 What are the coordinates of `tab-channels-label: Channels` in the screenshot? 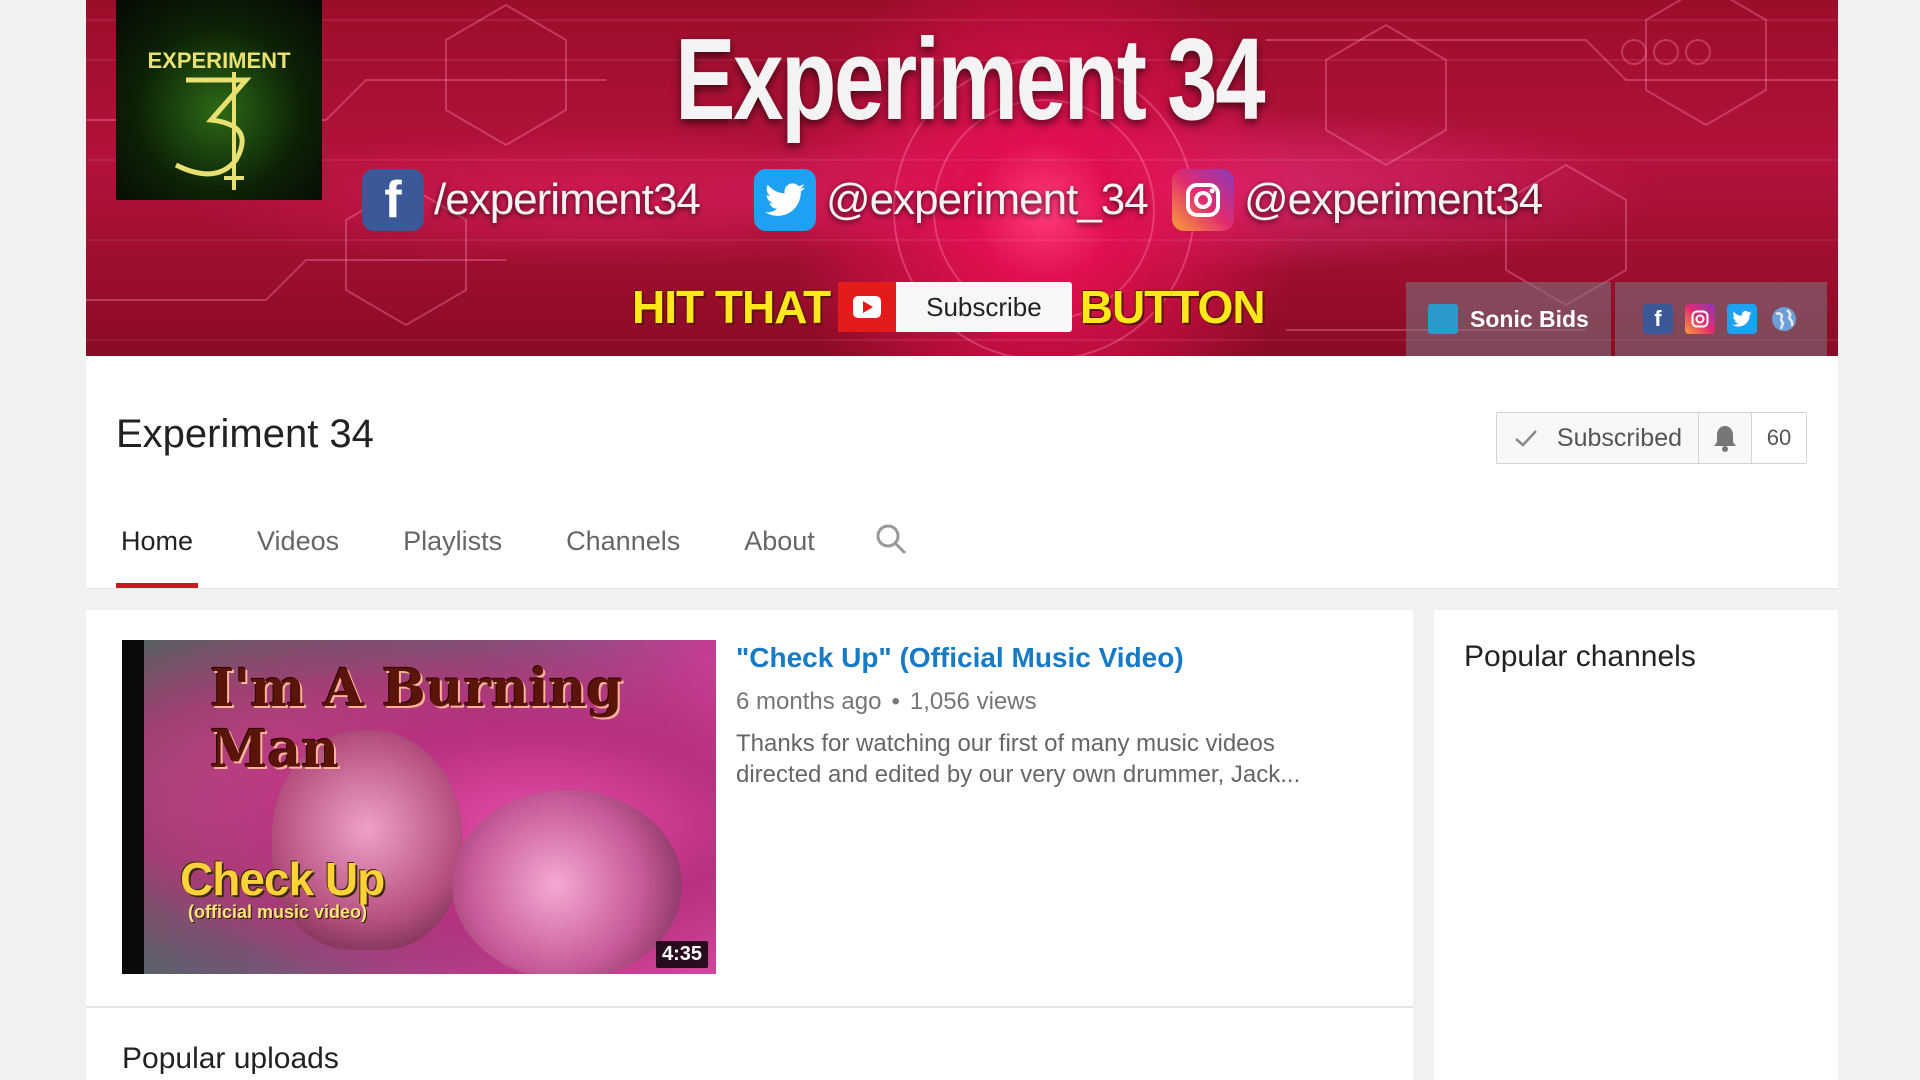 It's located at (623, 541).